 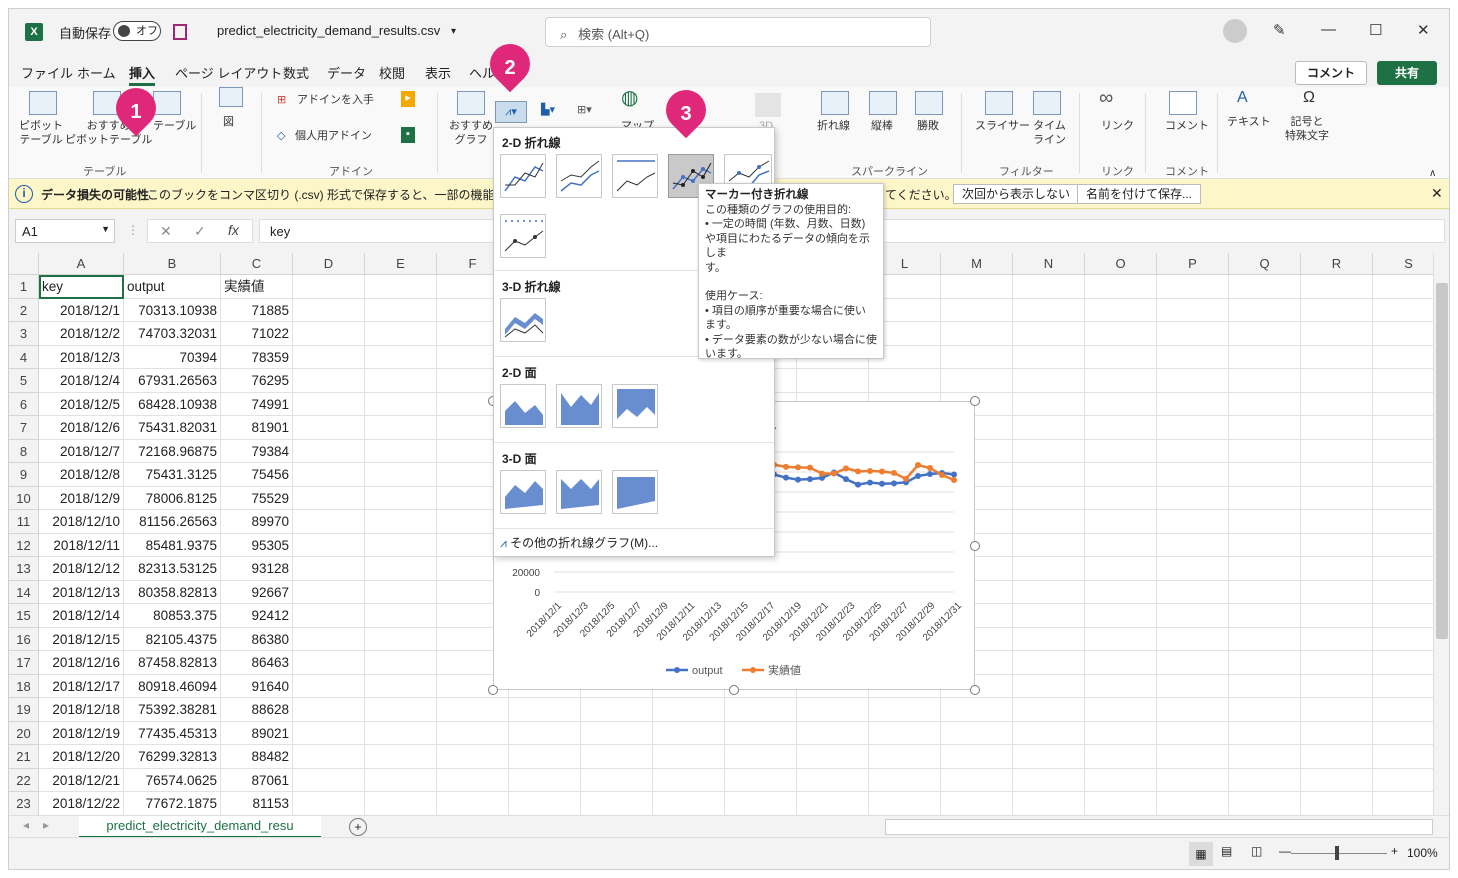 I want to click on comment-insert-button: コメント, so click(x=1187, y=126).